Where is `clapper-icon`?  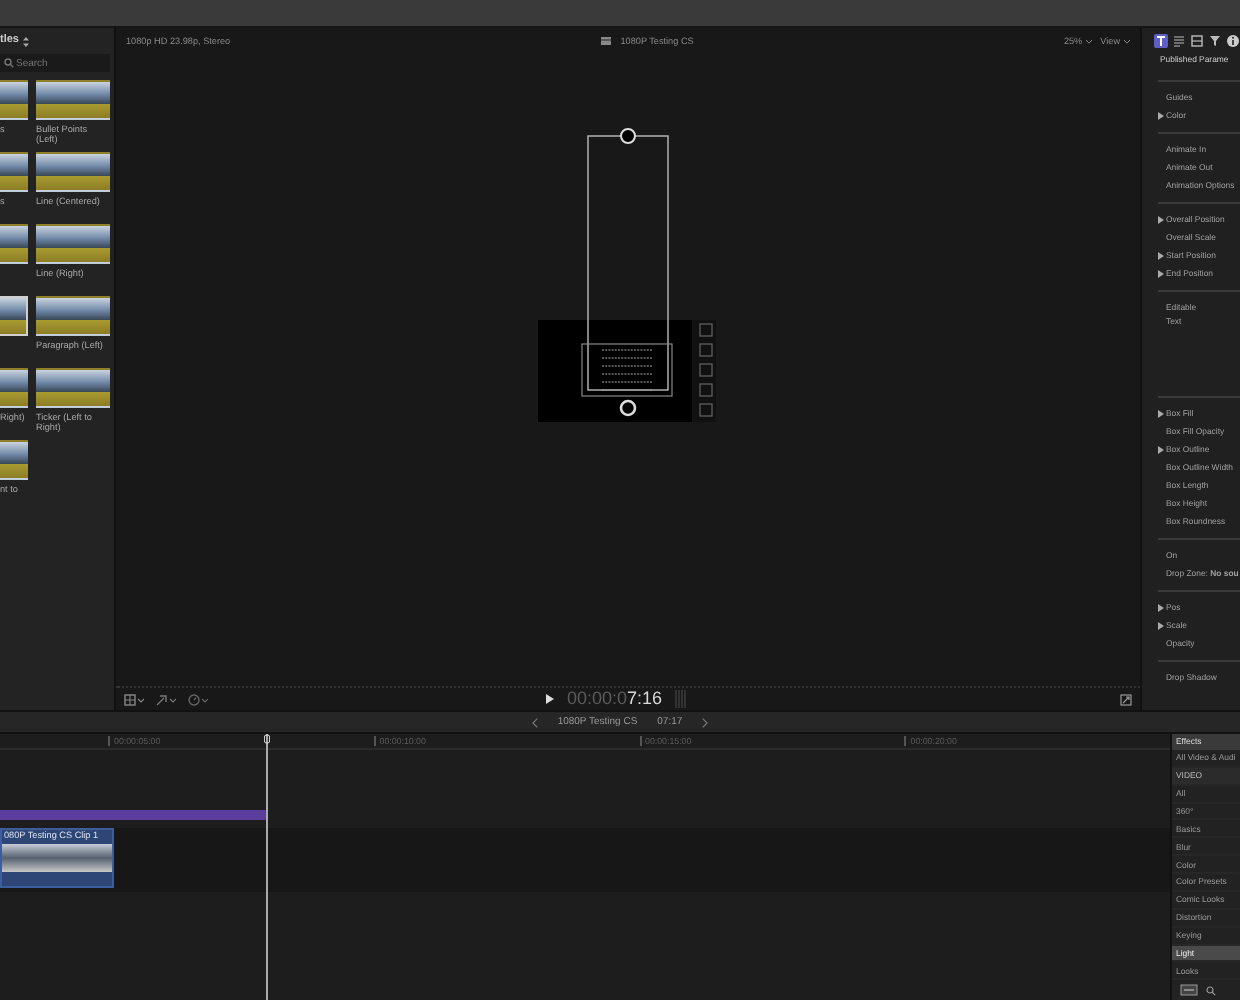
clapper-icon is located at coordinates (606, 41).